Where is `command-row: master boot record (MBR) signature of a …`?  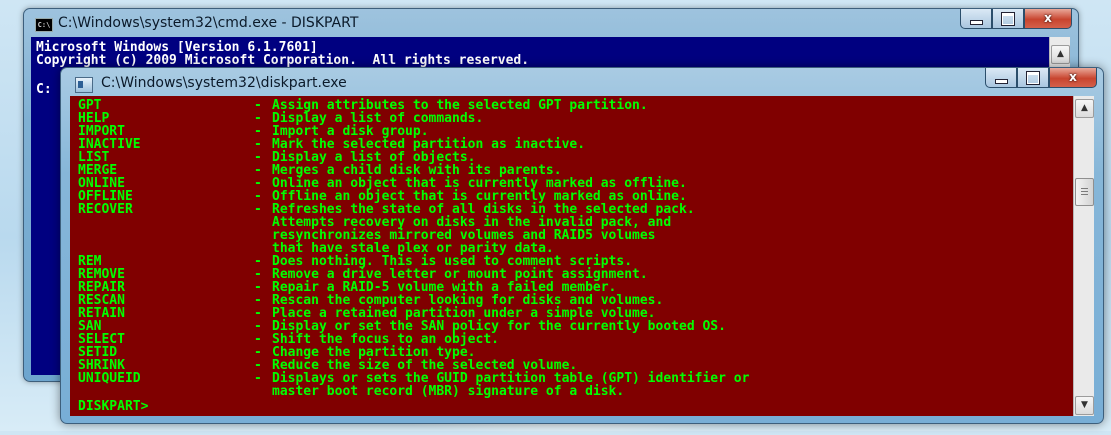 command-row: master boot record (MBR) signature of a … is located at coordinates (573, 391).